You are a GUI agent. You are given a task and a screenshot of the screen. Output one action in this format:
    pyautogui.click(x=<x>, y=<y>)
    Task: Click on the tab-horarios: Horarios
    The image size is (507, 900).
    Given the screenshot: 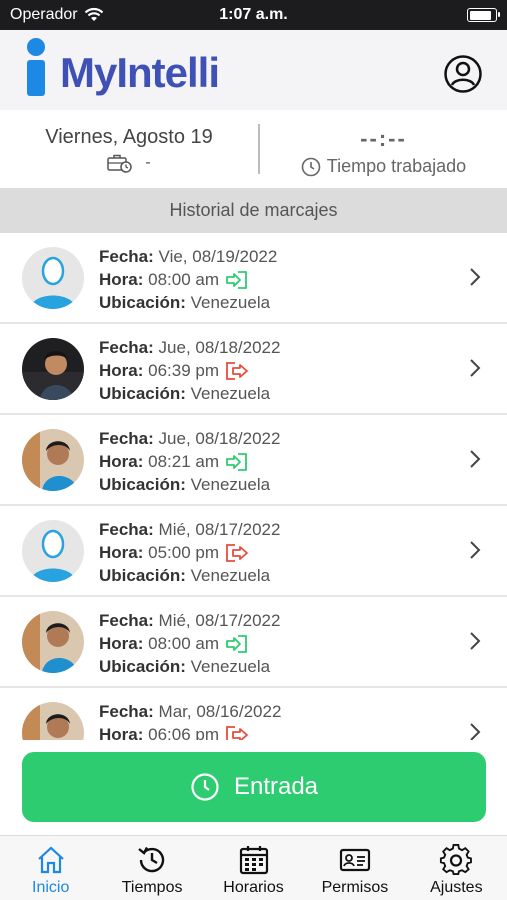 What is the action you would take?
    pyautogui.click(x=253, y=868)
    